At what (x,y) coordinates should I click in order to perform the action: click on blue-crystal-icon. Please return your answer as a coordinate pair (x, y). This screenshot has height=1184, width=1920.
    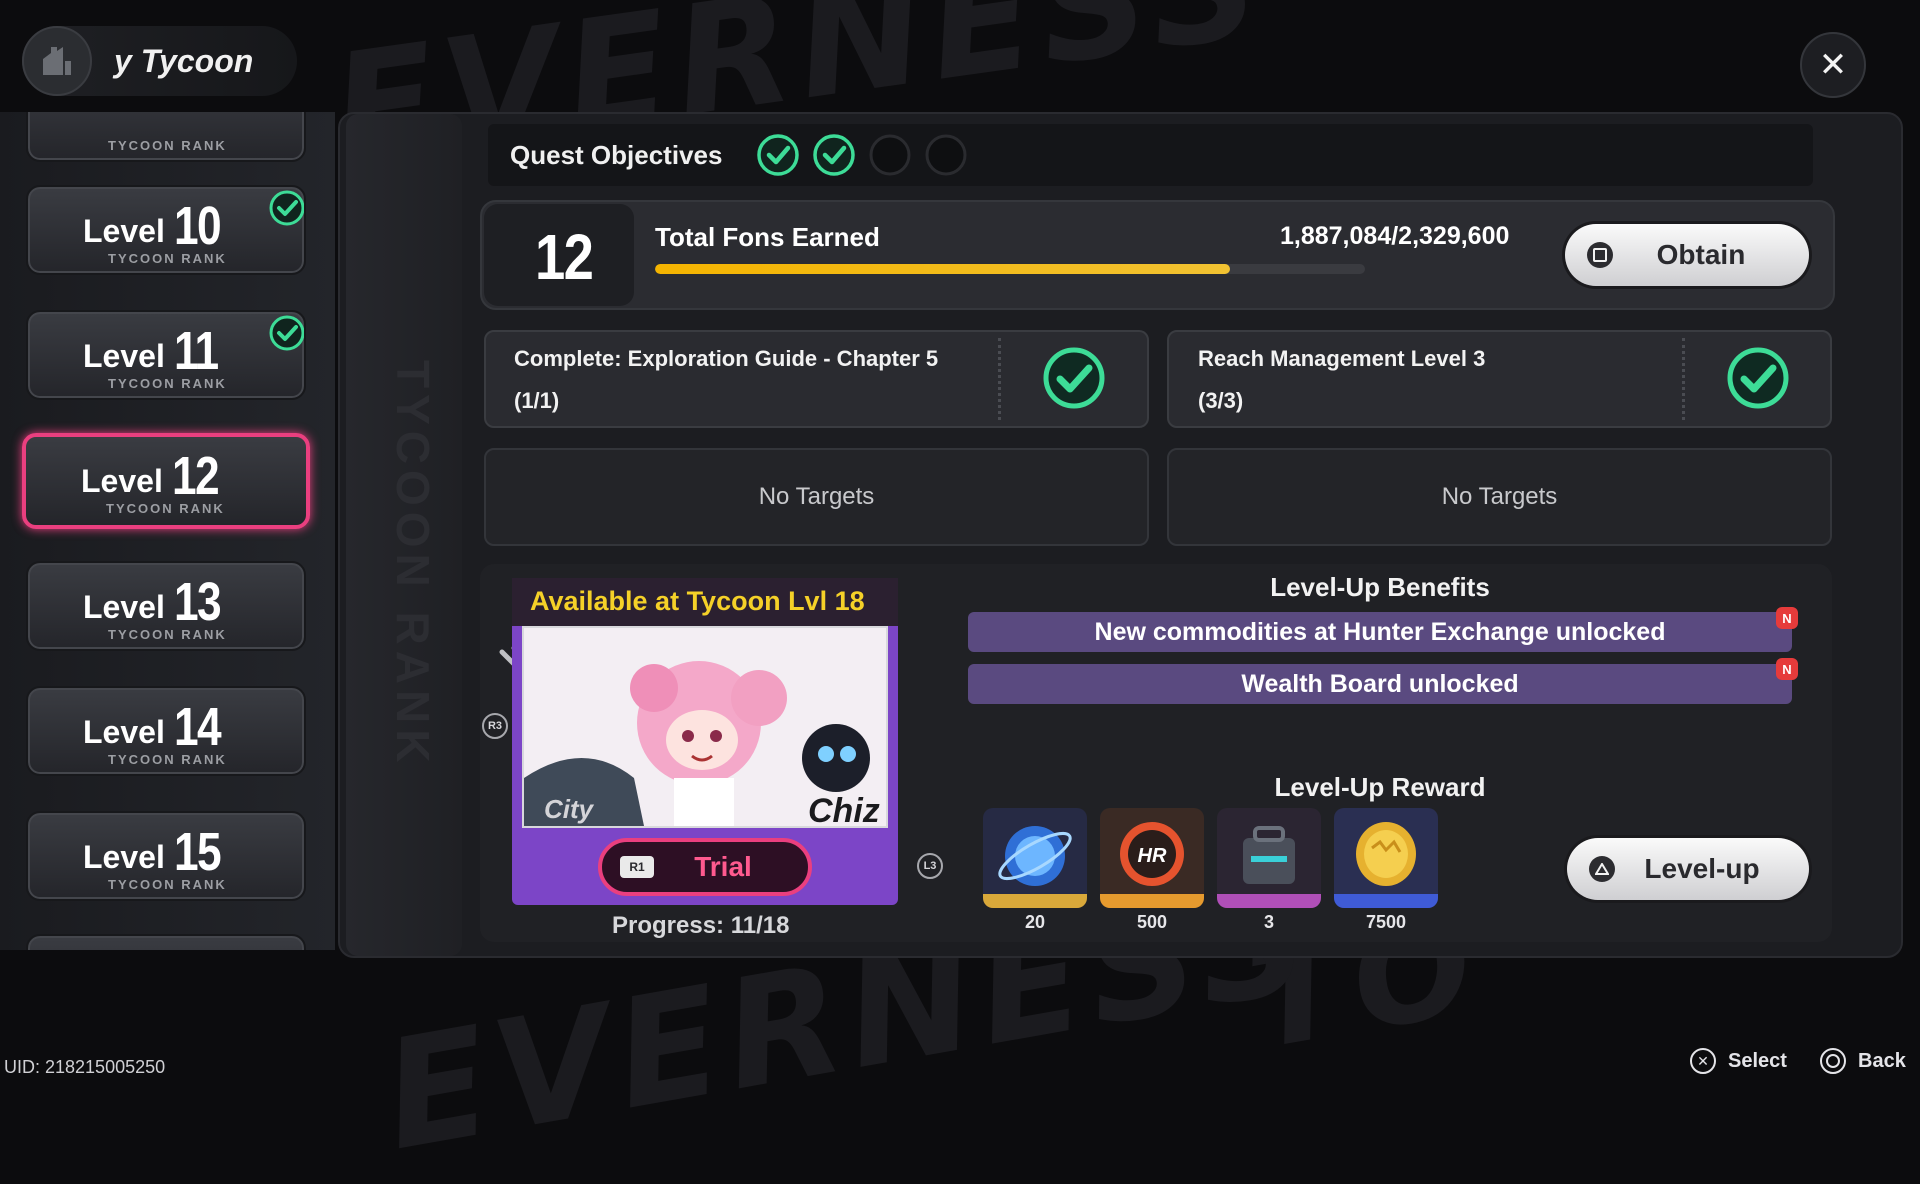
    Looking at the image, I should click on (1035, 858).